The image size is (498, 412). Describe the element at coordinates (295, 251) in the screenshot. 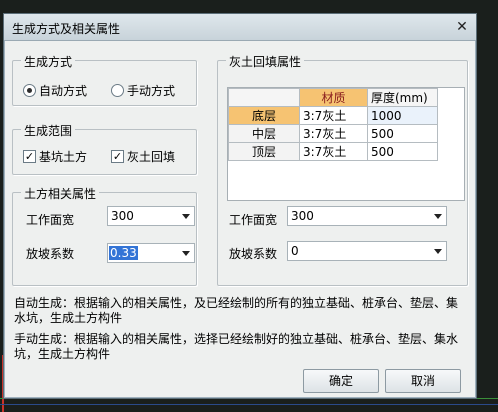

I see `backfill-slope-value: 0` at that location.